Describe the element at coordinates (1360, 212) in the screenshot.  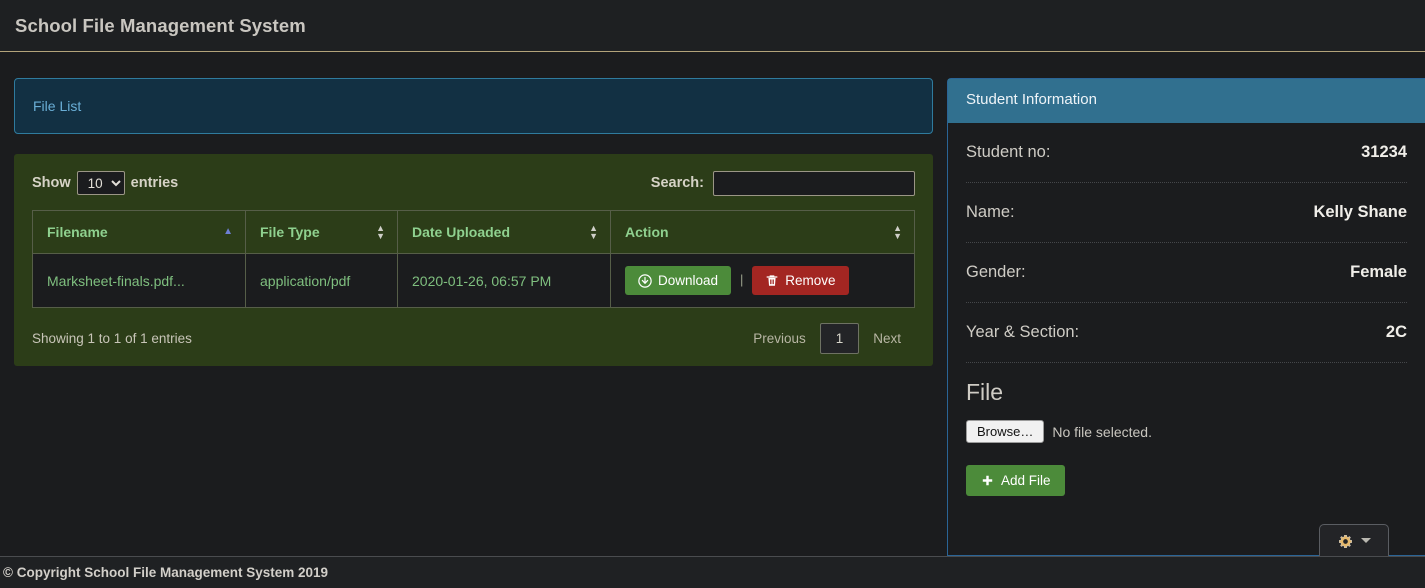
I see `field-value-name: Kelly Shane` at that location.